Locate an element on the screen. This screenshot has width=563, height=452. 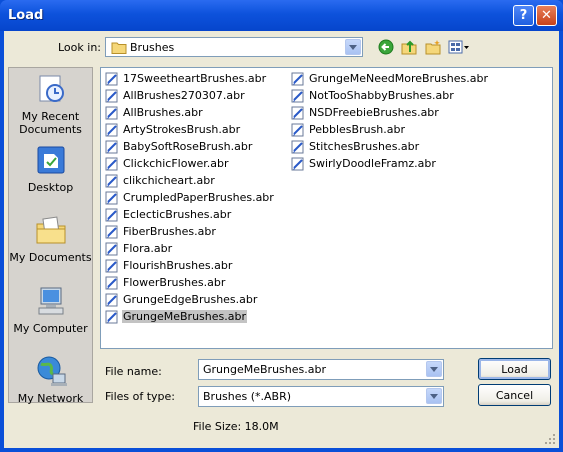
file-item: clikchicheart.abr is located at coordinates (190, 180).